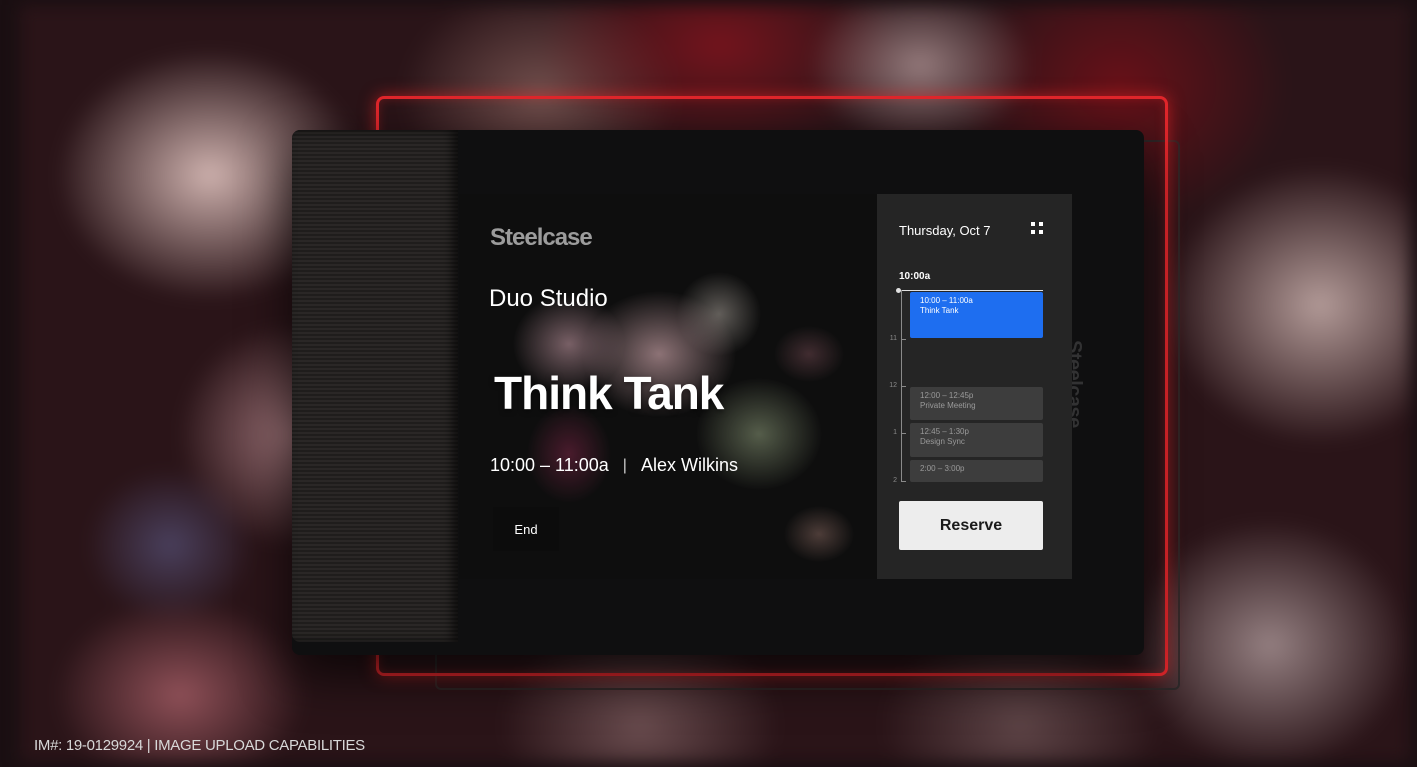  What do you see at coordinates (614, 465) in the screenshot?
I see `meeting-meta: 10:00 – 11:00a | Alex Wilkins` at bounding box center [614, 465].